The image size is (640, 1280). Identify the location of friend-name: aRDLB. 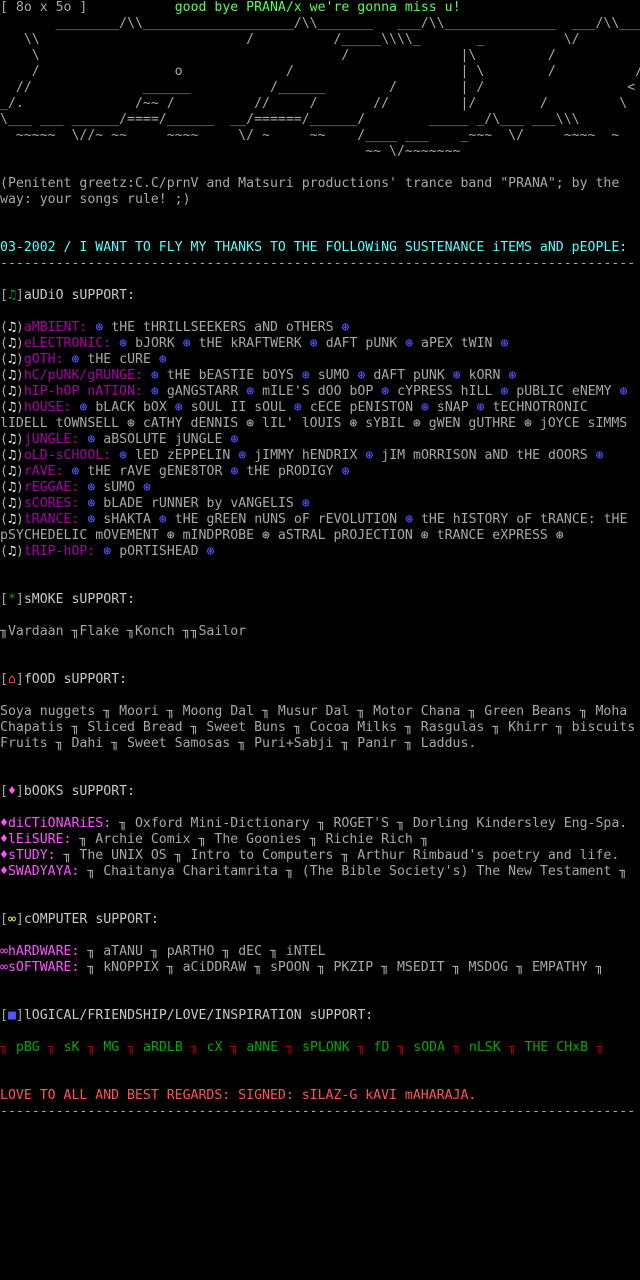
(163, 1047).